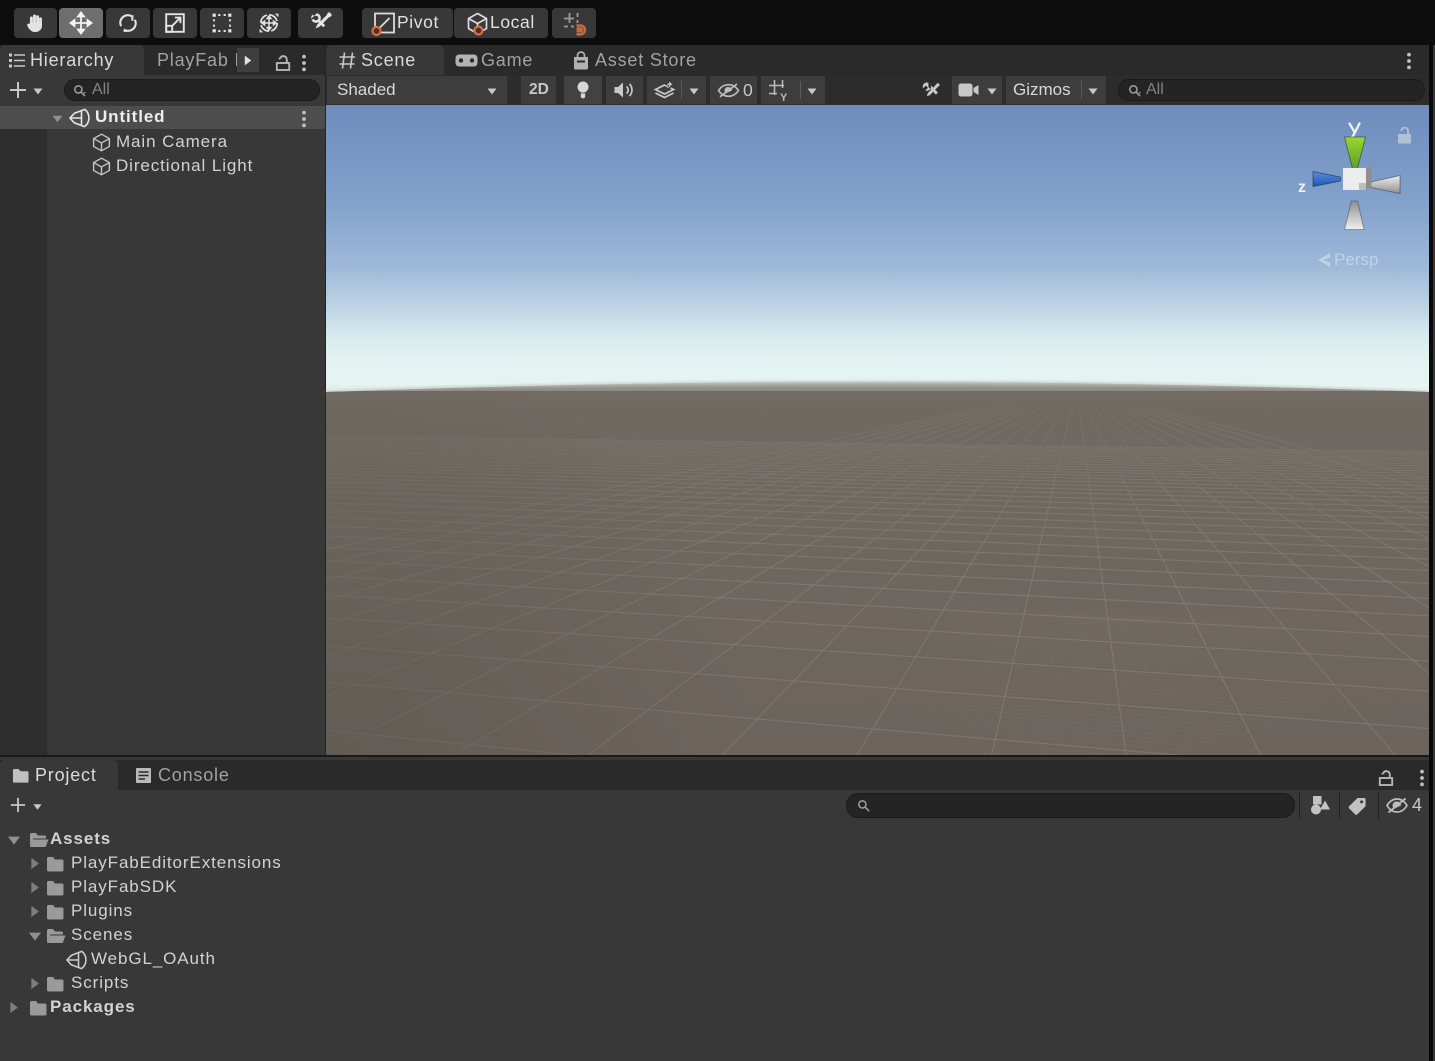 The image size is (1435, 1061). What do you see at coordinates (1356, 259) in the screenshot?
I see `svg-text: Persp` at bounding box center [1356, 259].